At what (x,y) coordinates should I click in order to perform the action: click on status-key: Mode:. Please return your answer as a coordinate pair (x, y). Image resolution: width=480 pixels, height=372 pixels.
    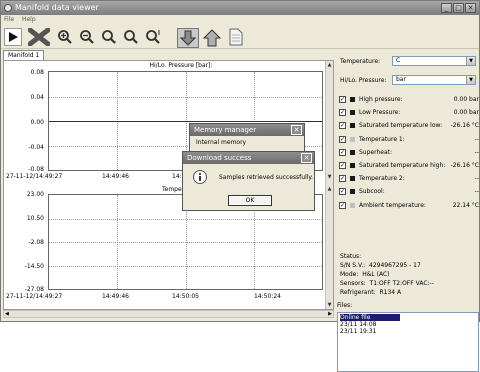
    Looking at the image, I should click on (349, 274).